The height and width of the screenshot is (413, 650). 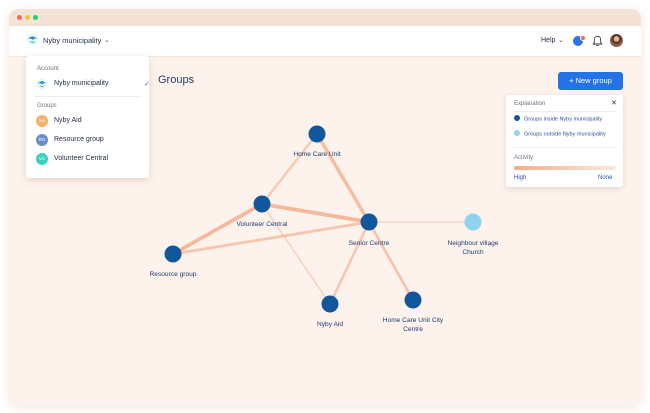 I want to click on activity-gradient-bar, so click(x=565, y=168).